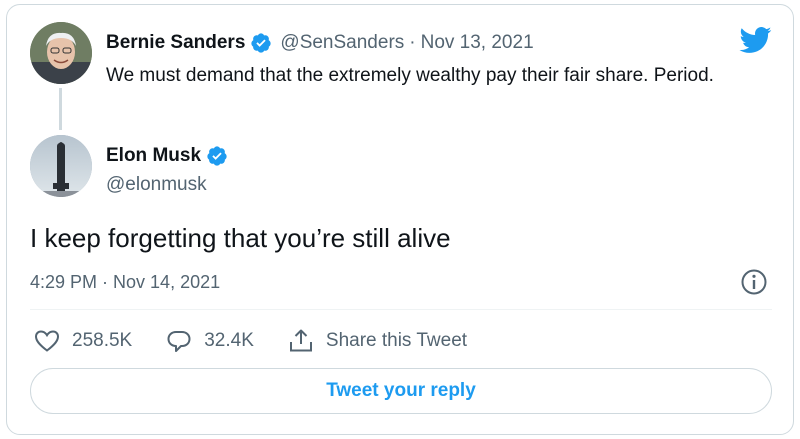 This screenshot has width=800, height=439. Describe the element at coordinates (175, 43) in the screenshot. I see `parent-author-name: Bernie Sanders` at that location.